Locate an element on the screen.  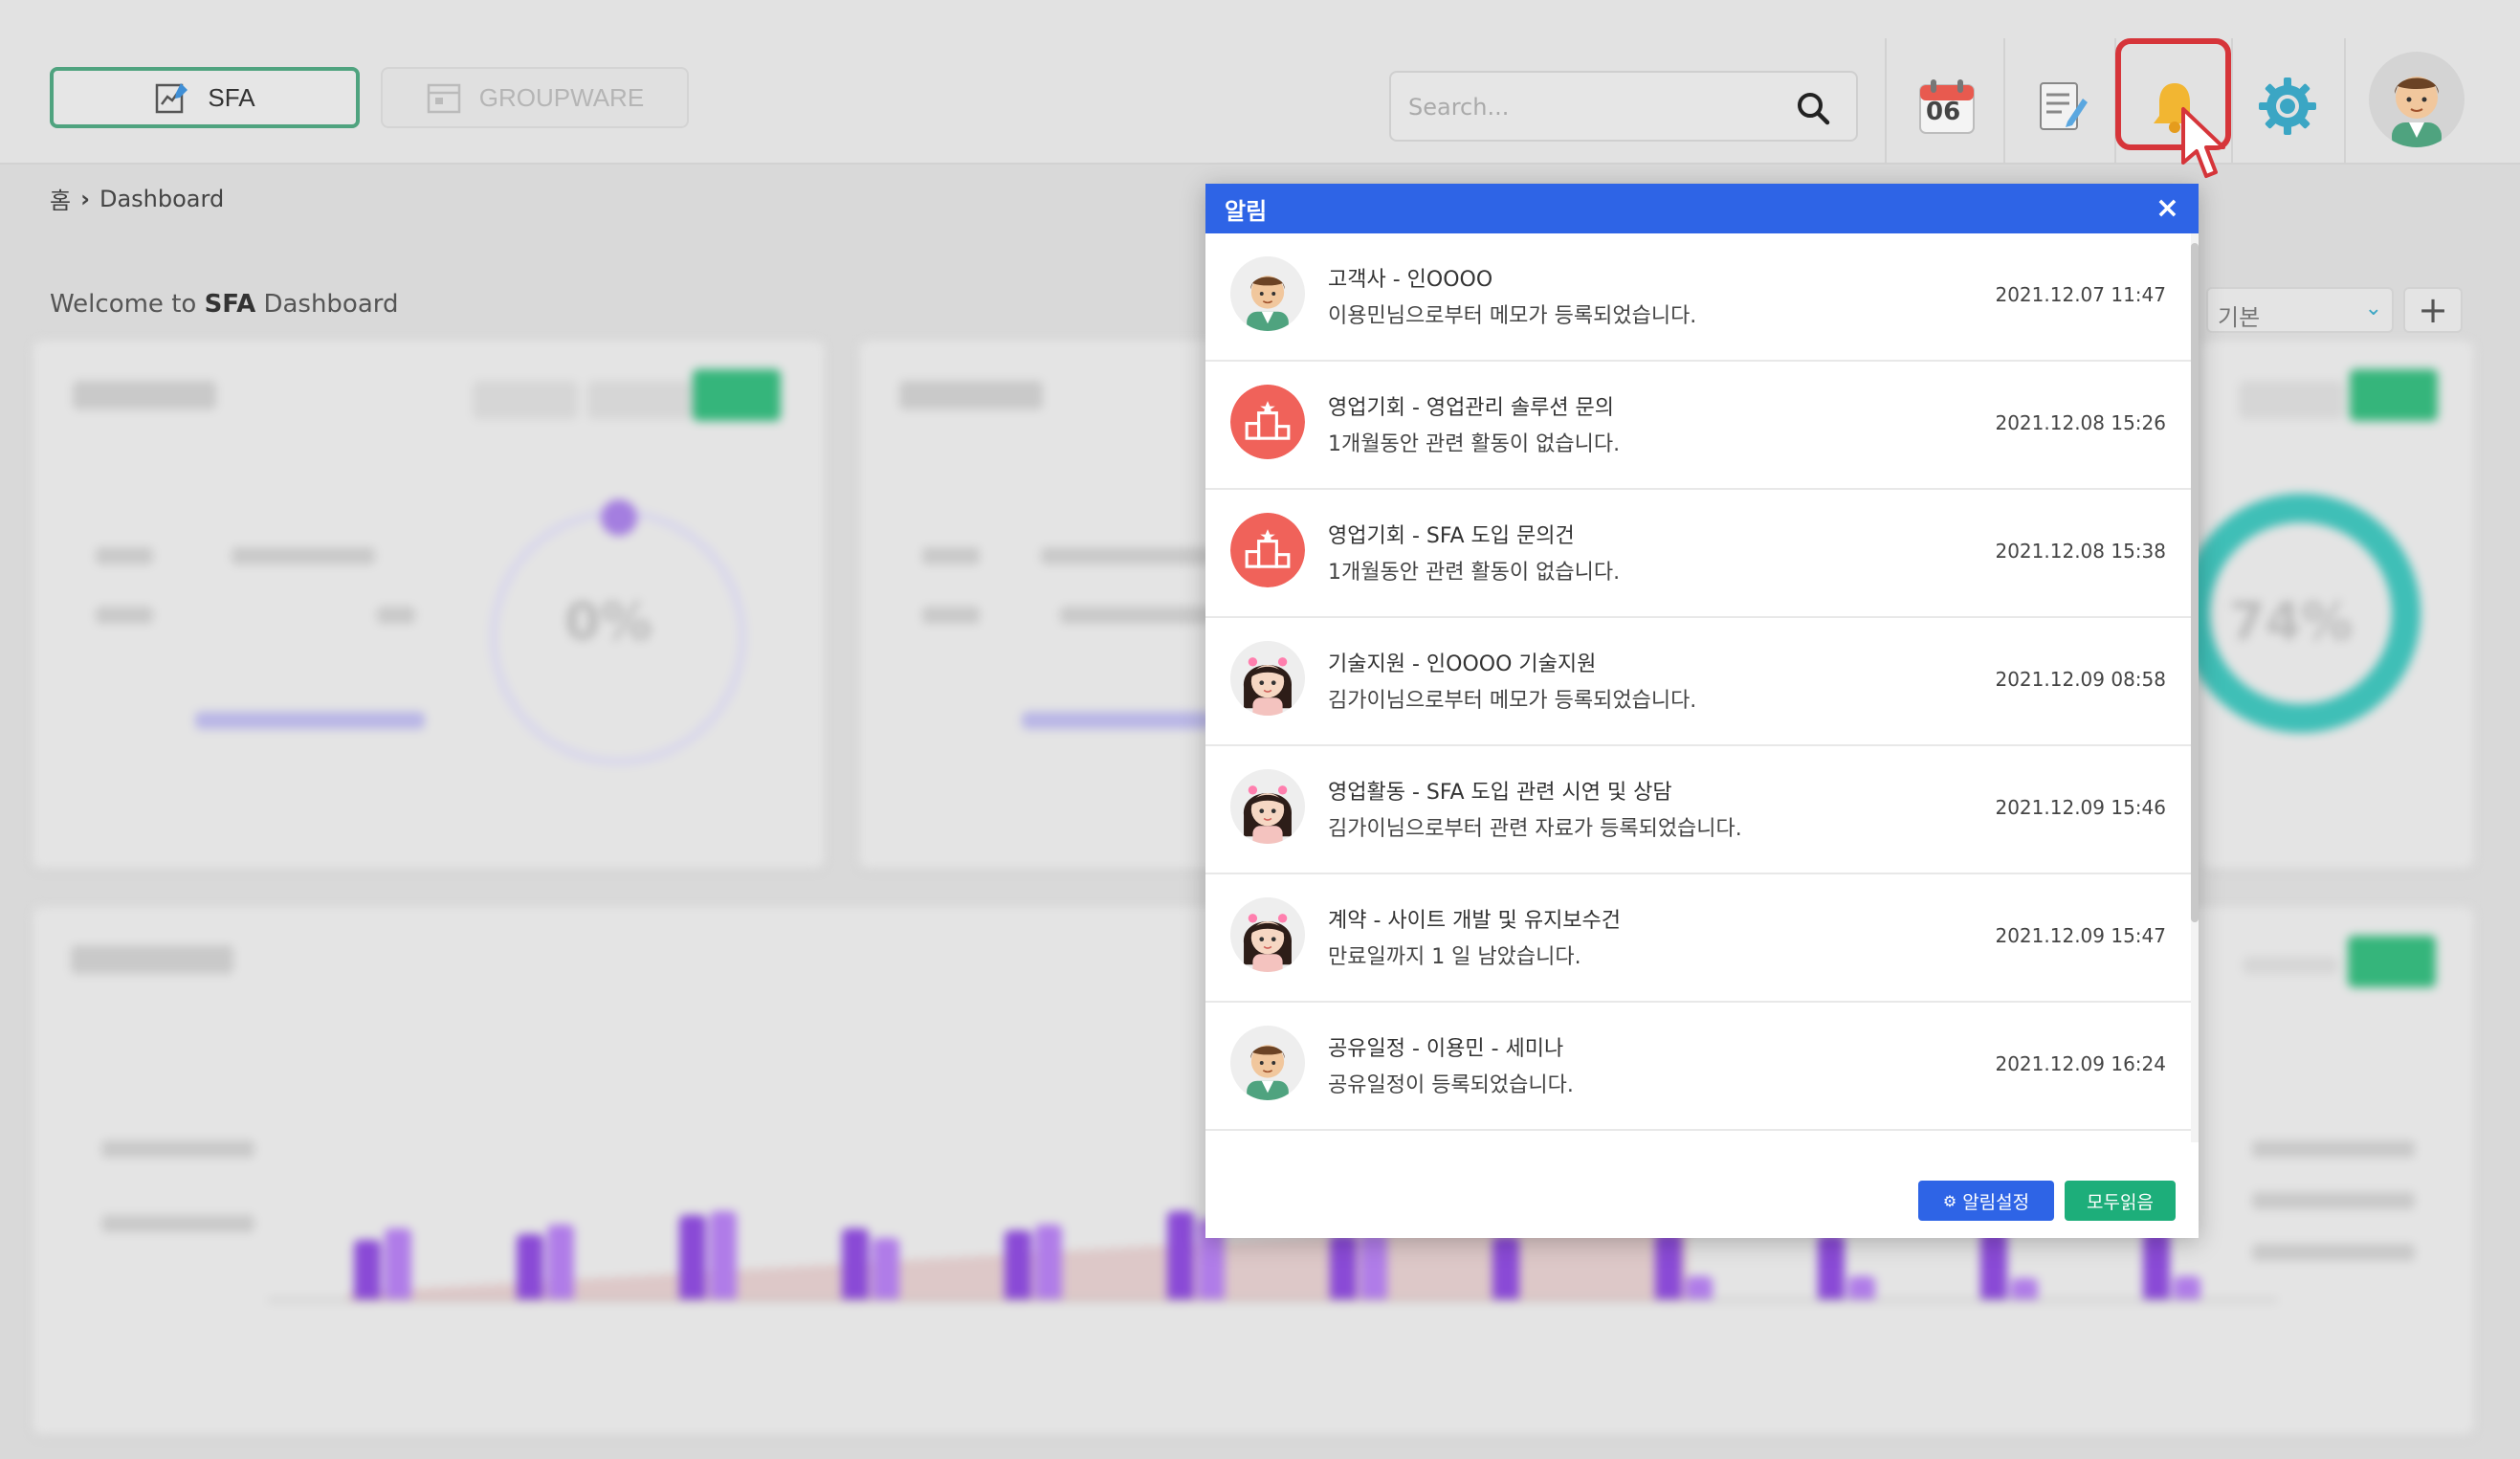
notification-time: 2021.12.08 15:26 is located at coordinates (2080, 423).